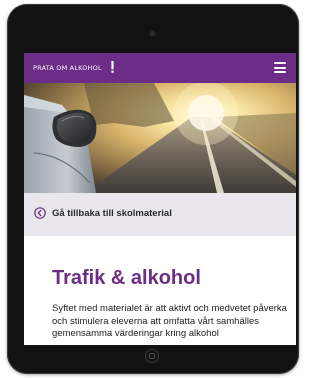  Describe the element at coordinates (112, 67) in the screenshot. I see `logo-exclamation-mark` at that location.